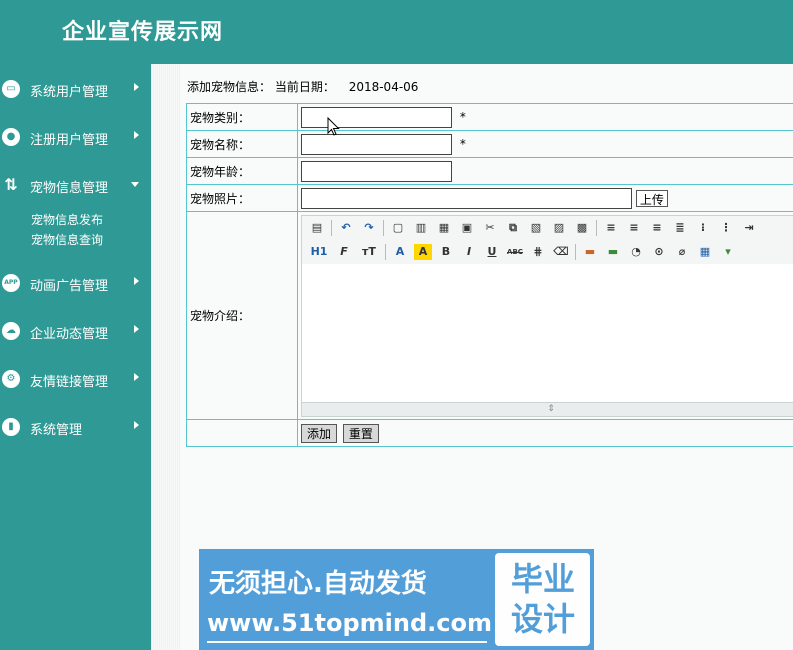 The image size is (793, 650). What do you see at coordinates (613, 252) in the screenshot?
I see `multi-image-icon: ▬` at bounding box center [613, 252].